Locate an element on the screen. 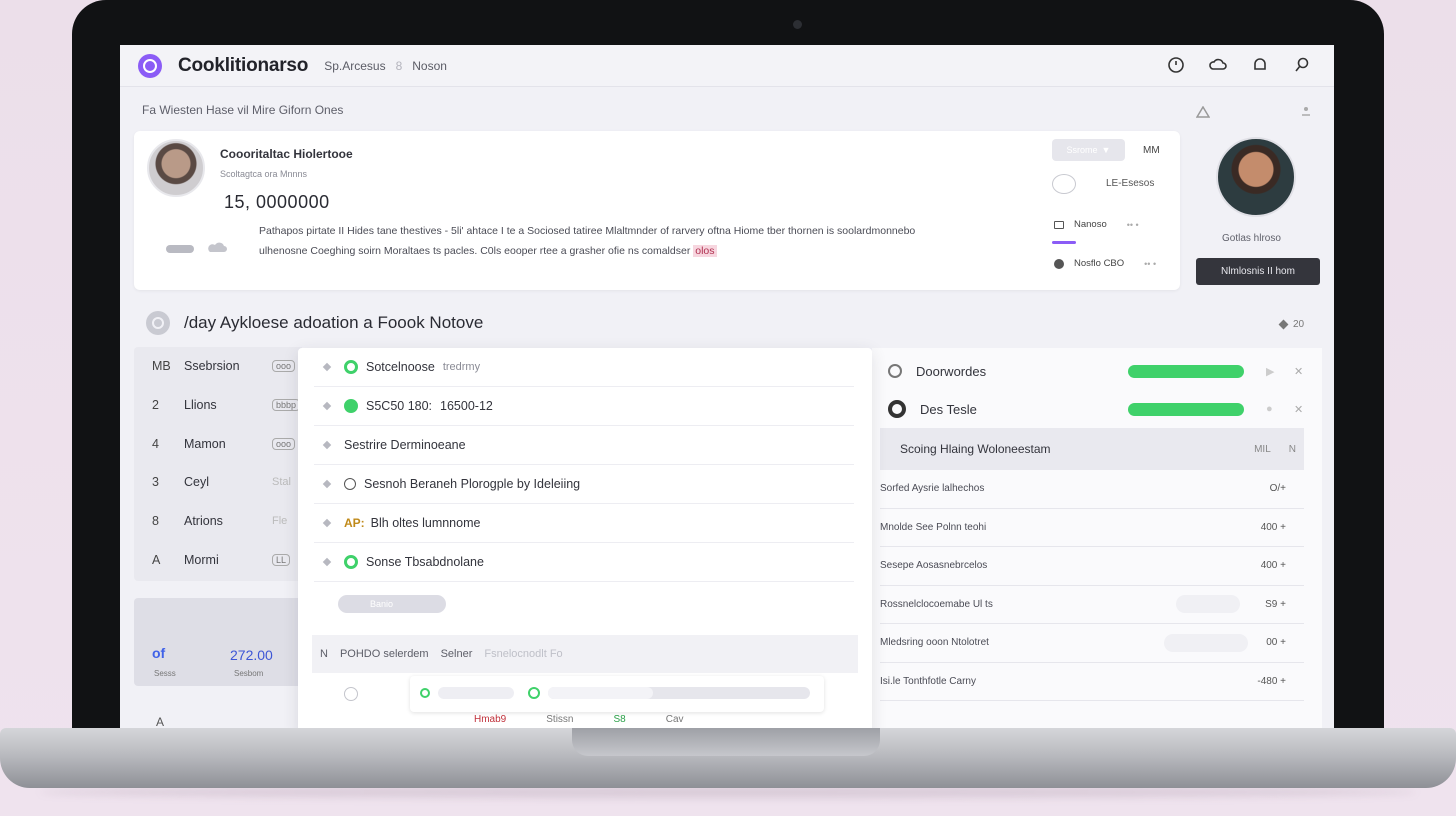 The height and width of the screenshot is (816, 1456). table-meta-label: MIL is located at coordinates (1262, 449).